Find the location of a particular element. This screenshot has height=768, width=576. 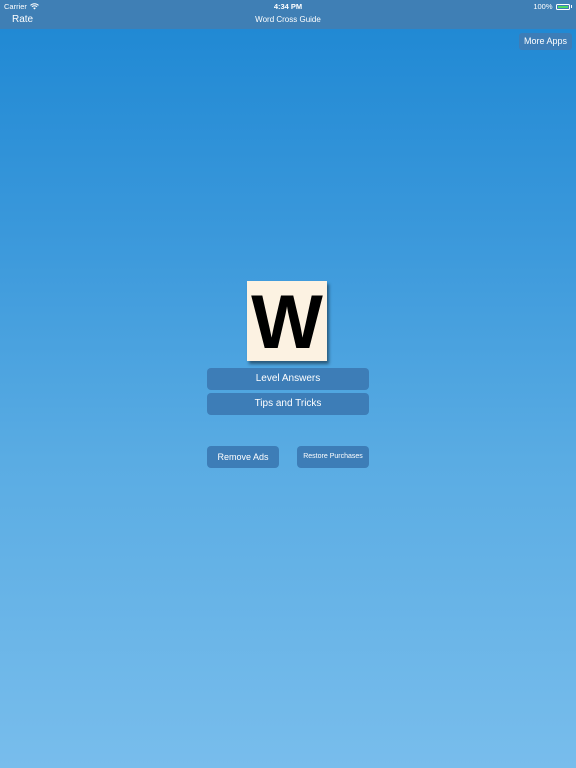

logo-letter: W is located at coordinates (287, 322).